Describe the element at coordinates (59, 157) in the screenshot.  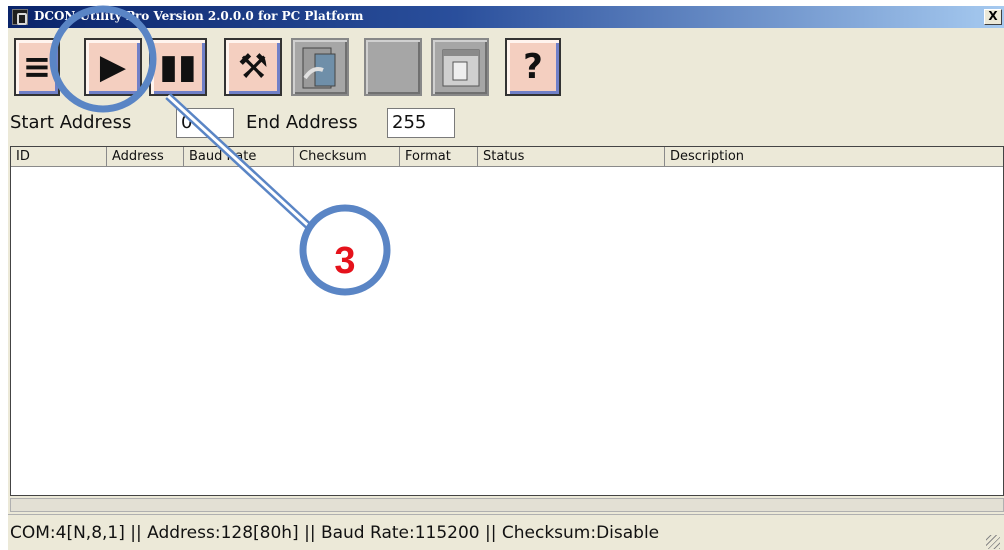
I see `column-header-id: ID` at that location.